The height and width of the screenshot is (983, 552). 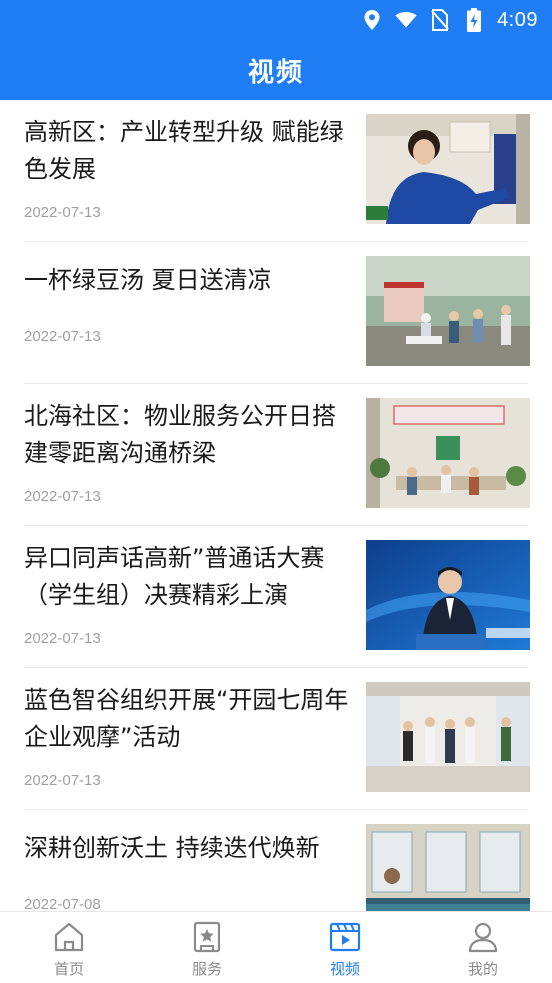 I want to click on news-date: 2022-07-08, so click(x=62, y=904).